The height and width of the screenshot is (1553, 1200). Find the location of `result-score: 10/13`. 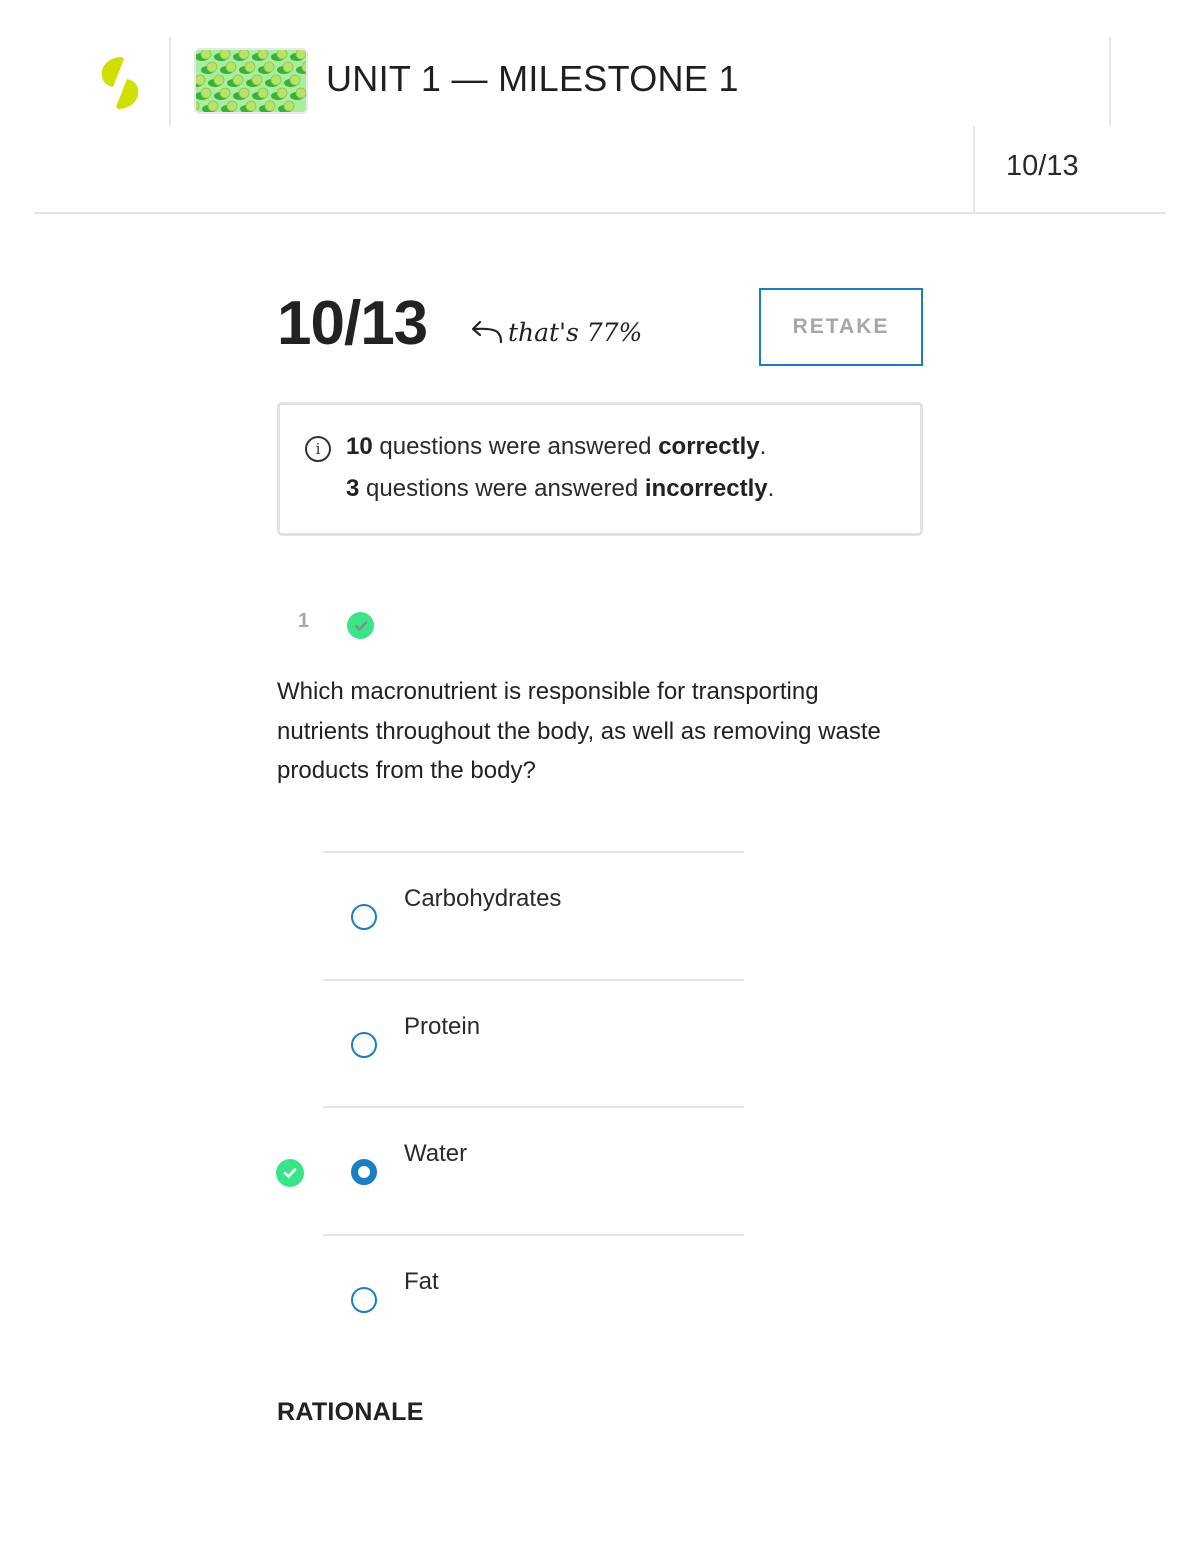

result-score: 10/13 is located at coordinates (352, 323).